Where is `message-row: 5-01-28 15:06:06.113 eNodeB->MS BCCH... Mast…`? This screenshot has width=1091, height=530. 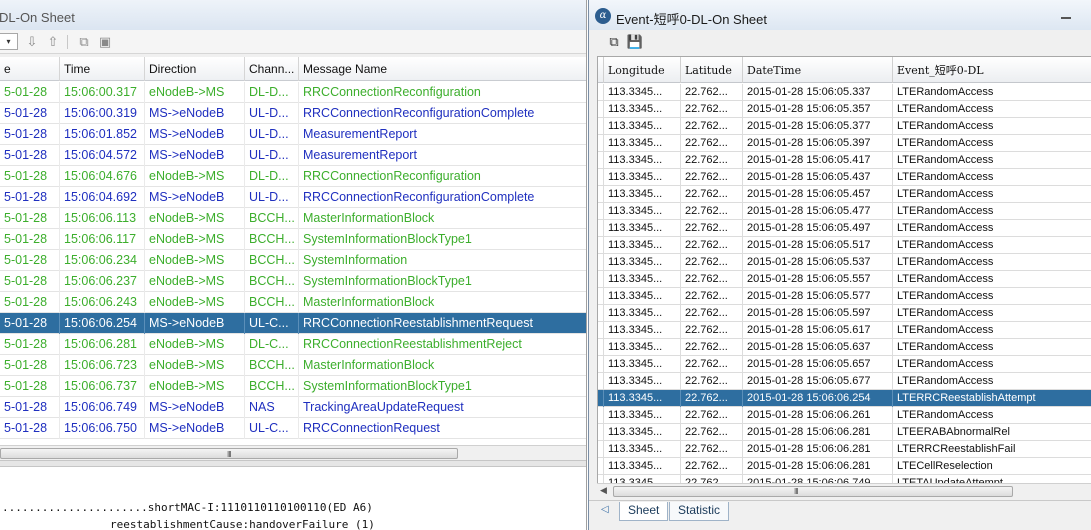
message-row: 5-01-28 15:06:06.113 eNodeB->MS BCCH... Mast… is located at coordinates (293, 218).